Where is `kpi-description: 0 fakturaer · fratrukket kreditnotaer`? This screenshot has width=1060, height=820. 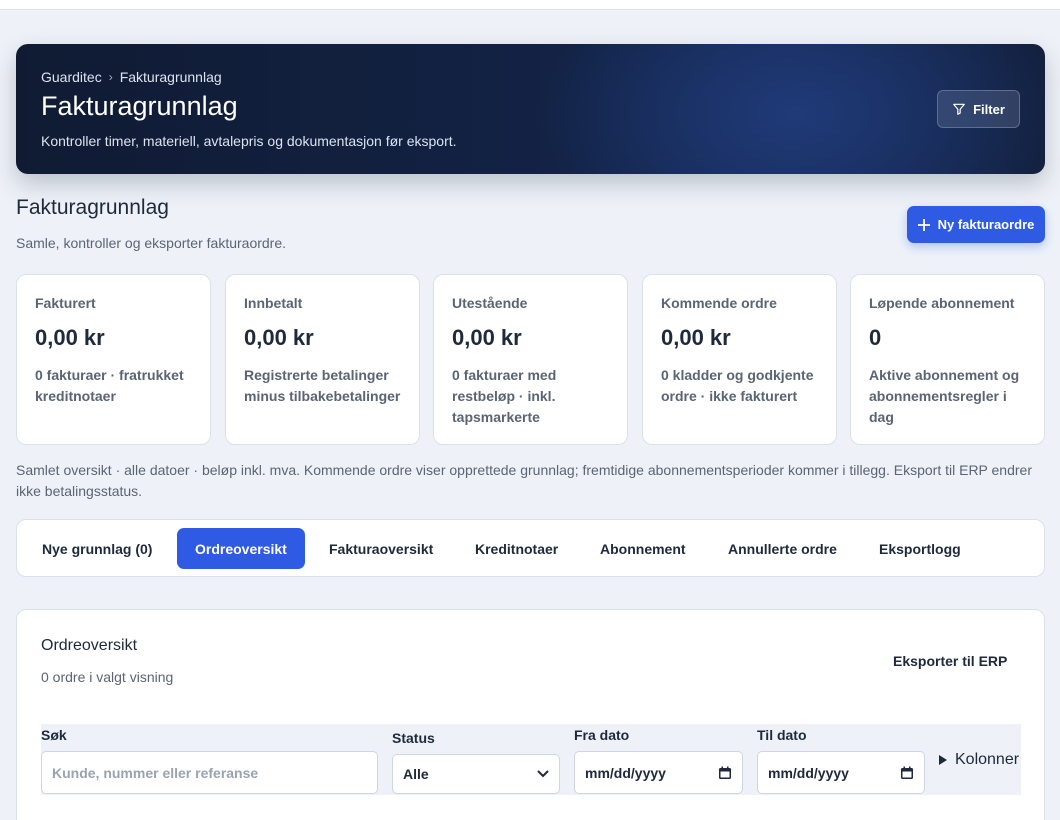
kpi-description: 0 fakturaer · fratrukket kreditnotaer is located at coordinates (109, 385).